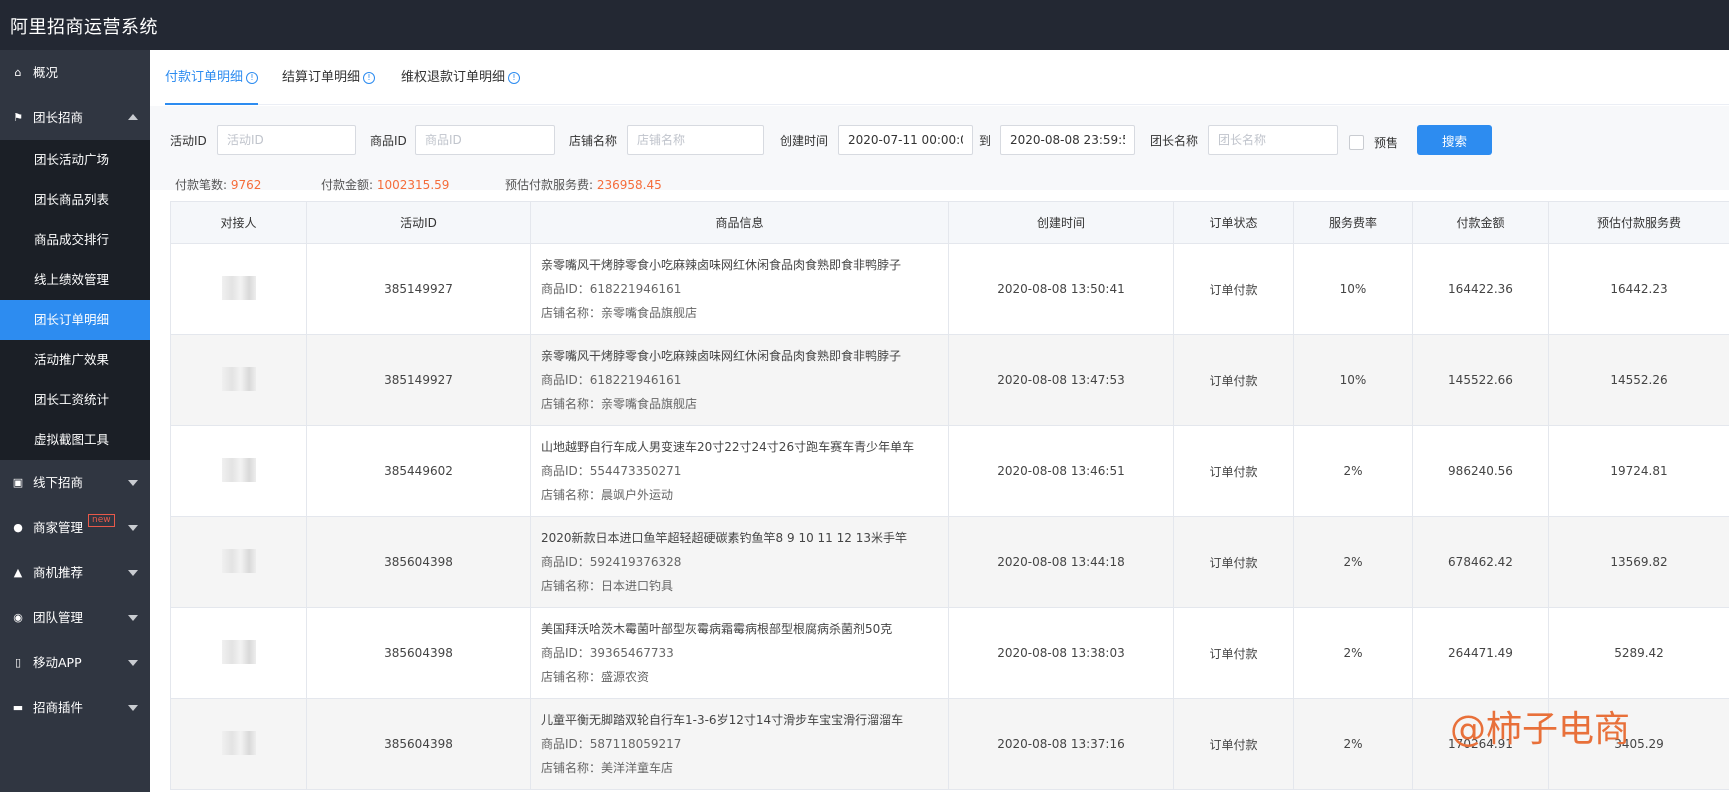 Image resolution: width=1729 pixels, height=792 pixels. Describe the element at coordinates (75, 72) in the screenshot. I see `sidebar-item-0: ⌂ 概况` at that location.